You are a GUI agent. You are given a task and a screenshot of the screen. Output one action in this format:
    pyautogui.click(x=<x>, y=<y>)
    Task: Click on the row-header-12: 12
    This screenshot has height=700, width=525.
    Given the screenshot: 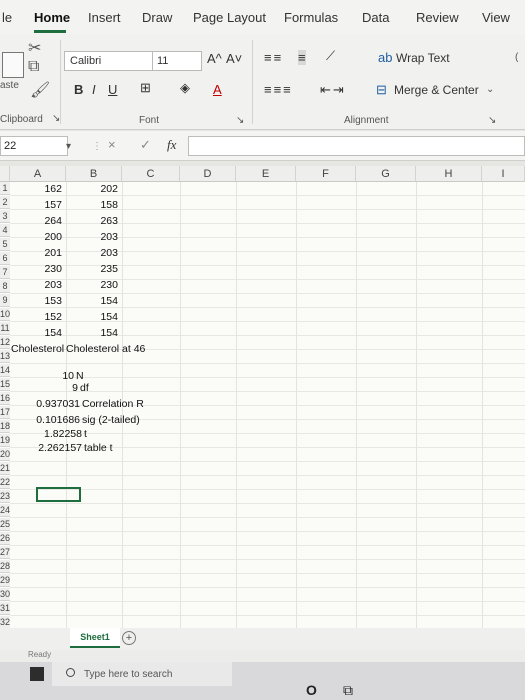 What is the action you would take?
    pyautogui.click(x=5, y=342)
    